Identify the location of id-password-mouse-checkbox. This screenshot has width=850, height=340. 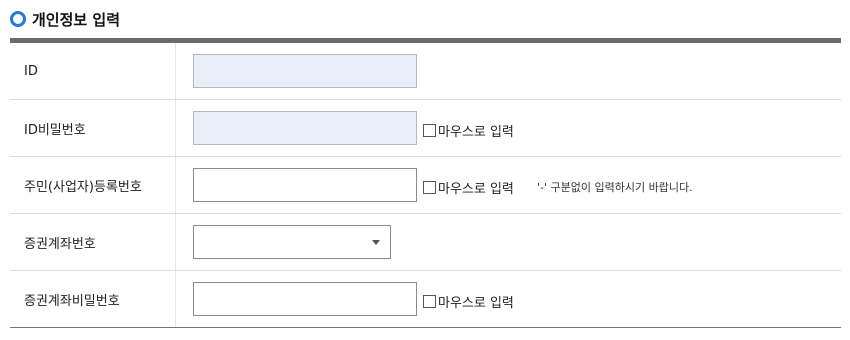
(429, 130).